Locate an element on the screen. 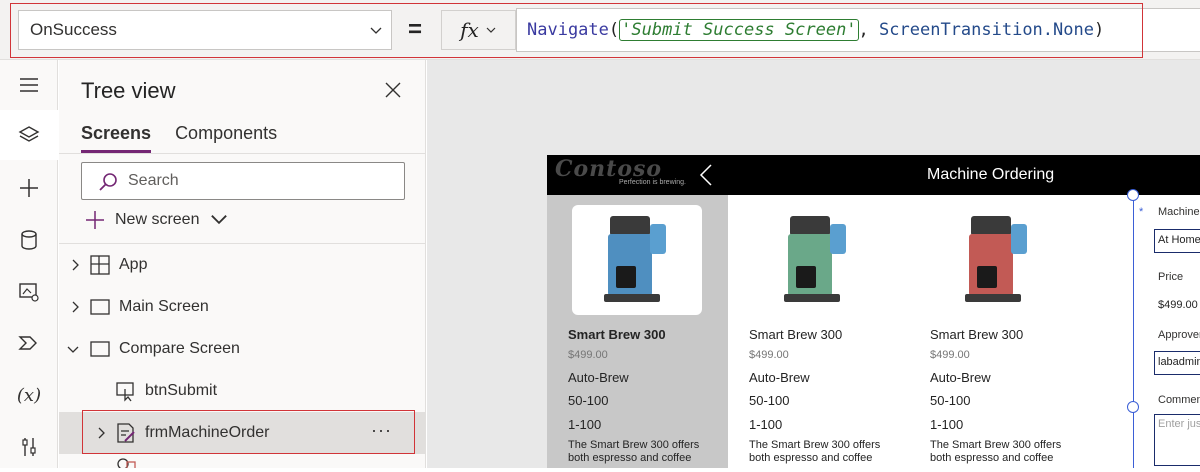 The height and width of the screenshot is (472, 1200). more-options-button: ··· is located at coordinates (381, 430).